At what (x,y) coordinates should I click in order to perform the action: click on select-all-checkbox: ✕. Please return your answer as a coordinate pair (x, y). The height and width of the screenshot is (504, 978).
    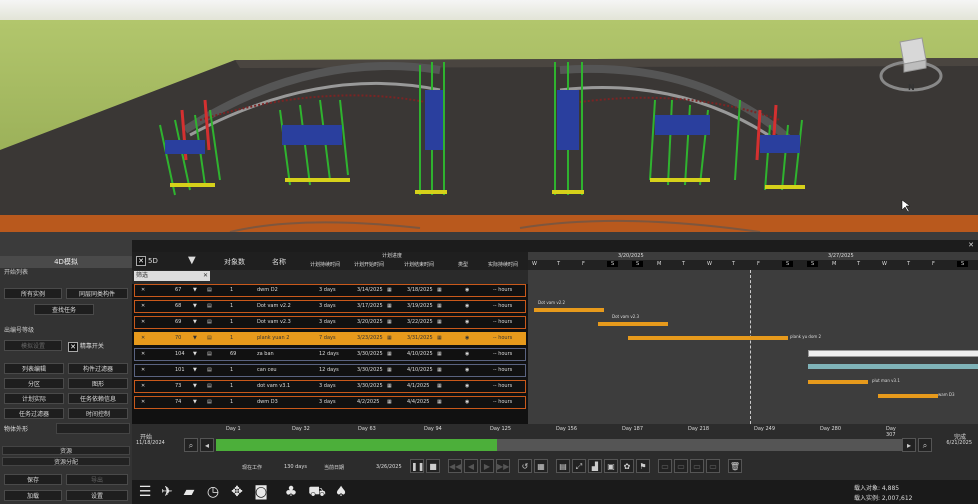
    Looking at the image, I should click on (141, 261).